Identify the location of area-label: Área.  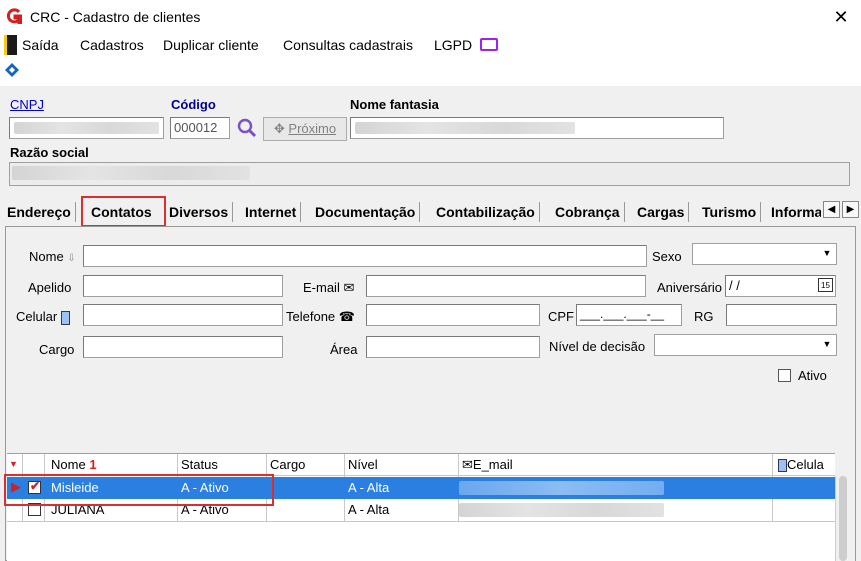
(344, 349).